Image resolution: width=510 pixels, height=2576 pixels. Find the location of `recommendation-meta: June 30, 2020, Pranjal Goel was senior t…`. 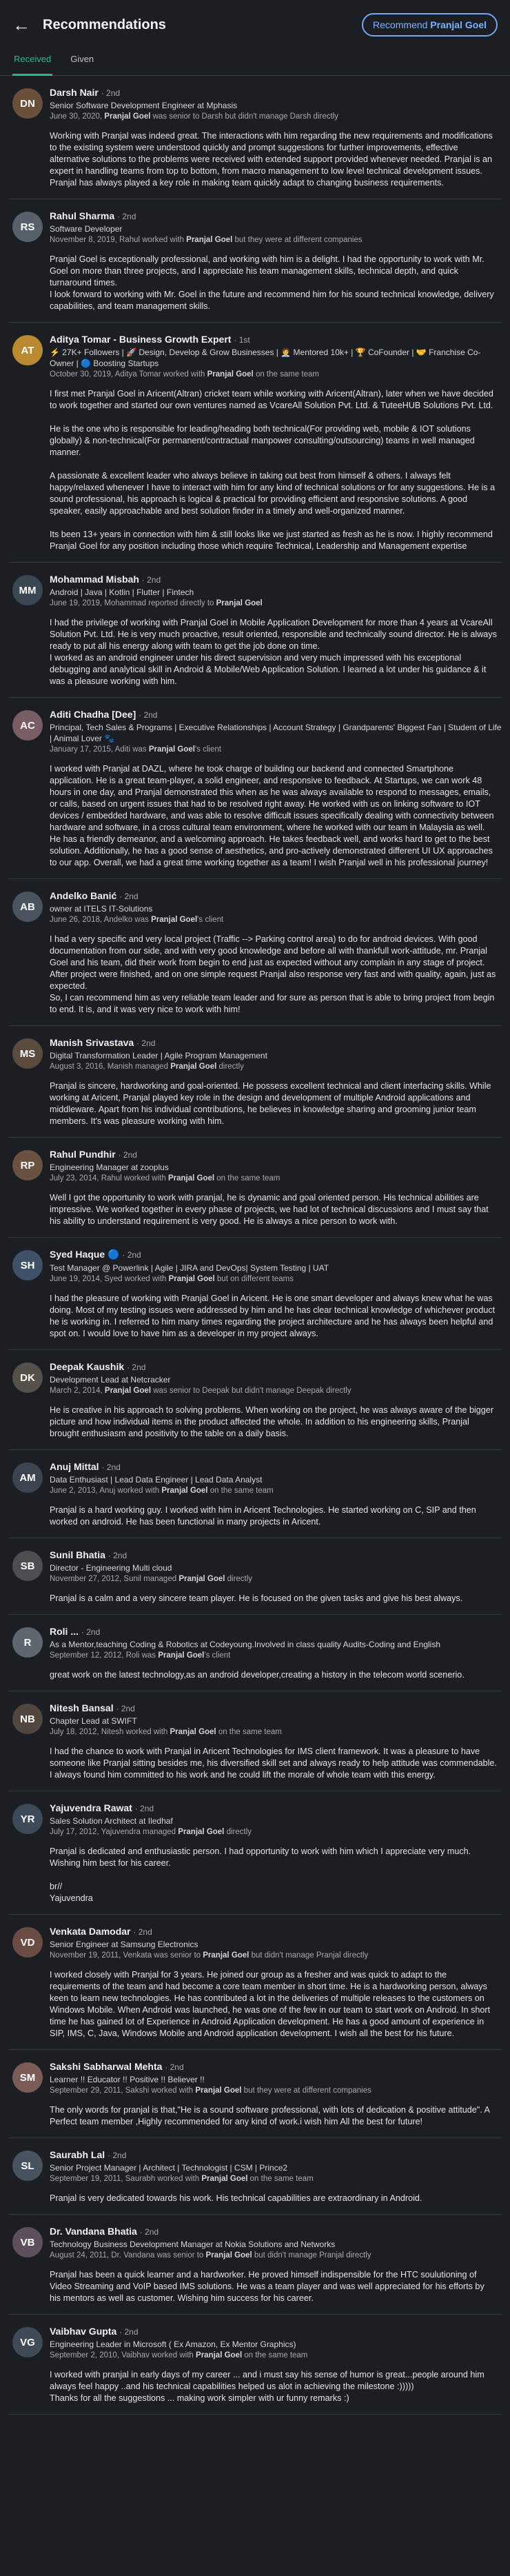

recommendation-meta: June 30, 2020, Pranjal Goel was senior t… is located at coordinates (276, 116).